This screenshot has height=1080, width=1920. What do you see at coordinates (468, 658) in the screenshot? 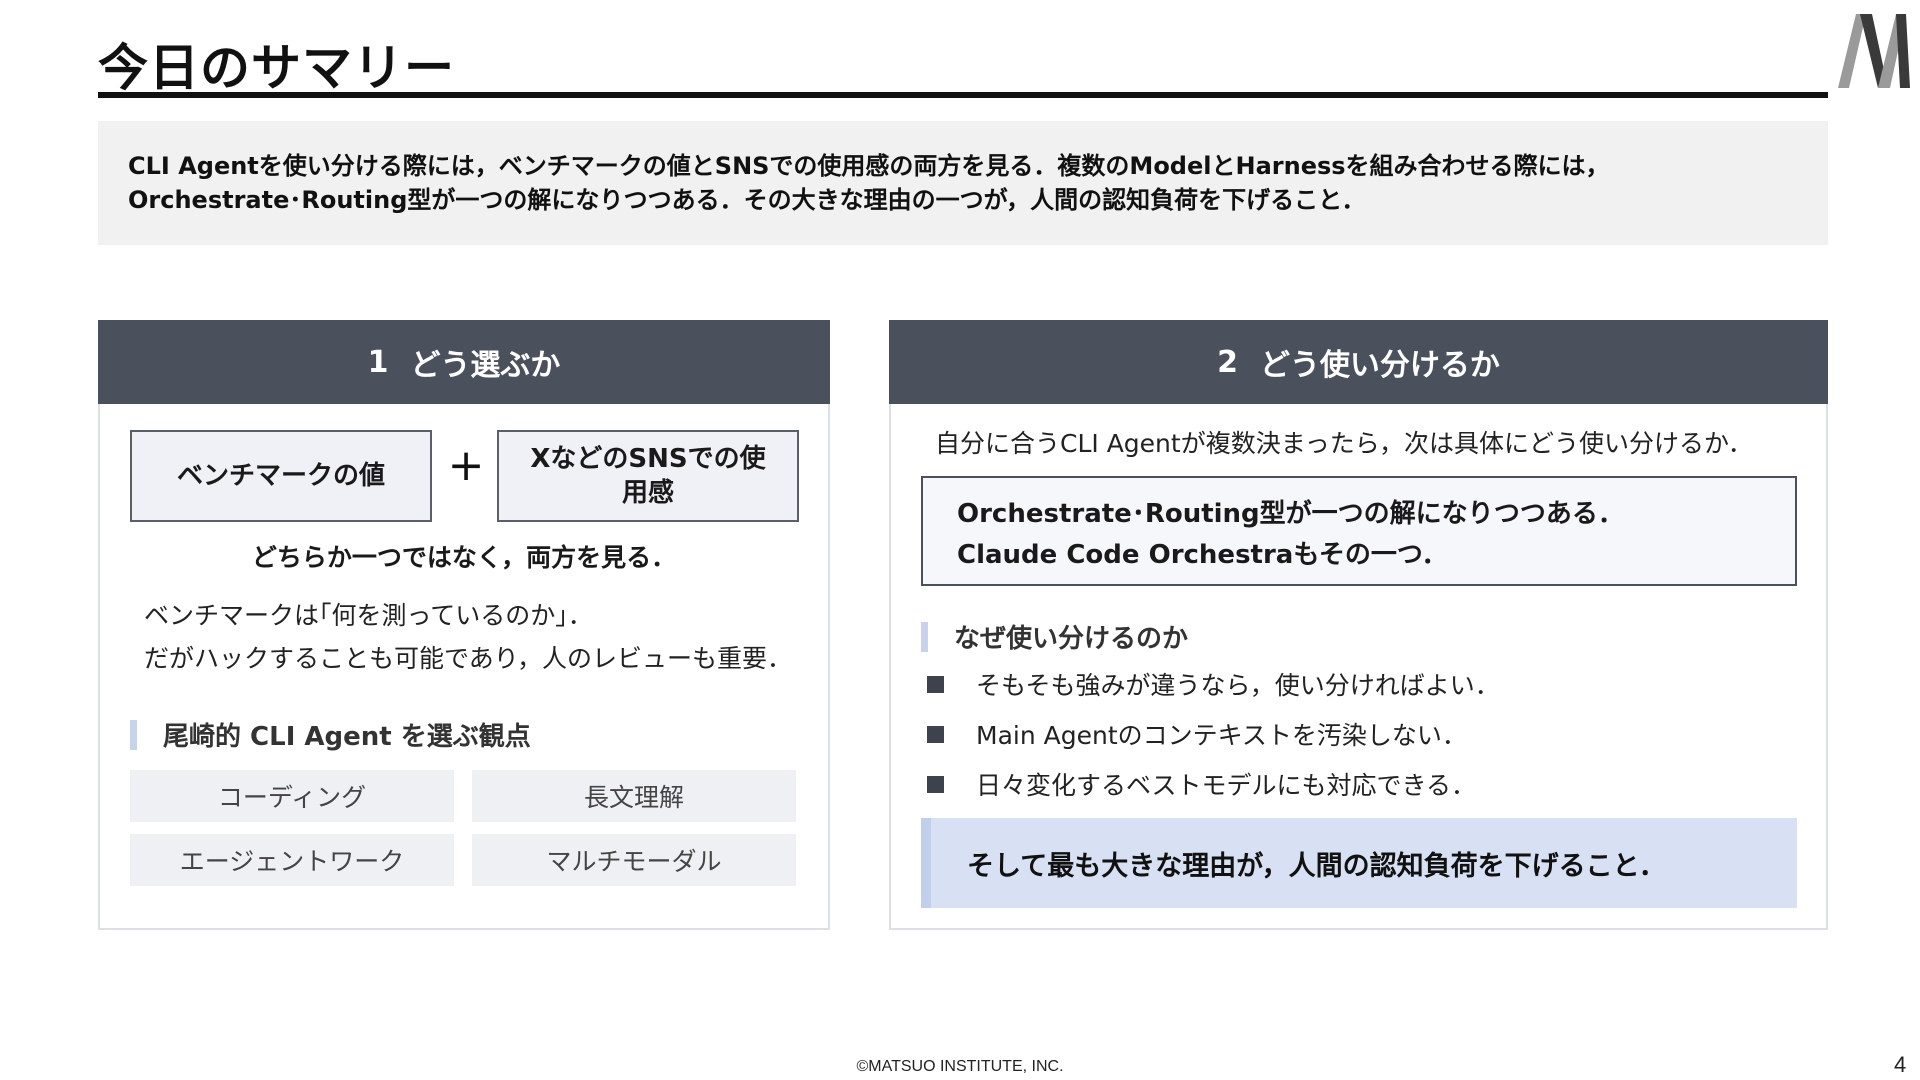
I see `benchmark-note-line-2: だがハックすることも可能であり，人のレビューも重要．` at bounding box center [468, 658].